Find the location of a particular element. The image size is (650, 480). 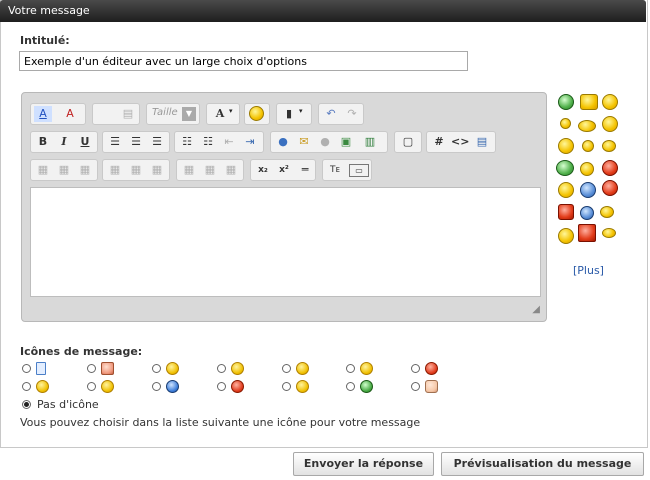

switch-mode-icon: A is located at coordinates (43, 114).